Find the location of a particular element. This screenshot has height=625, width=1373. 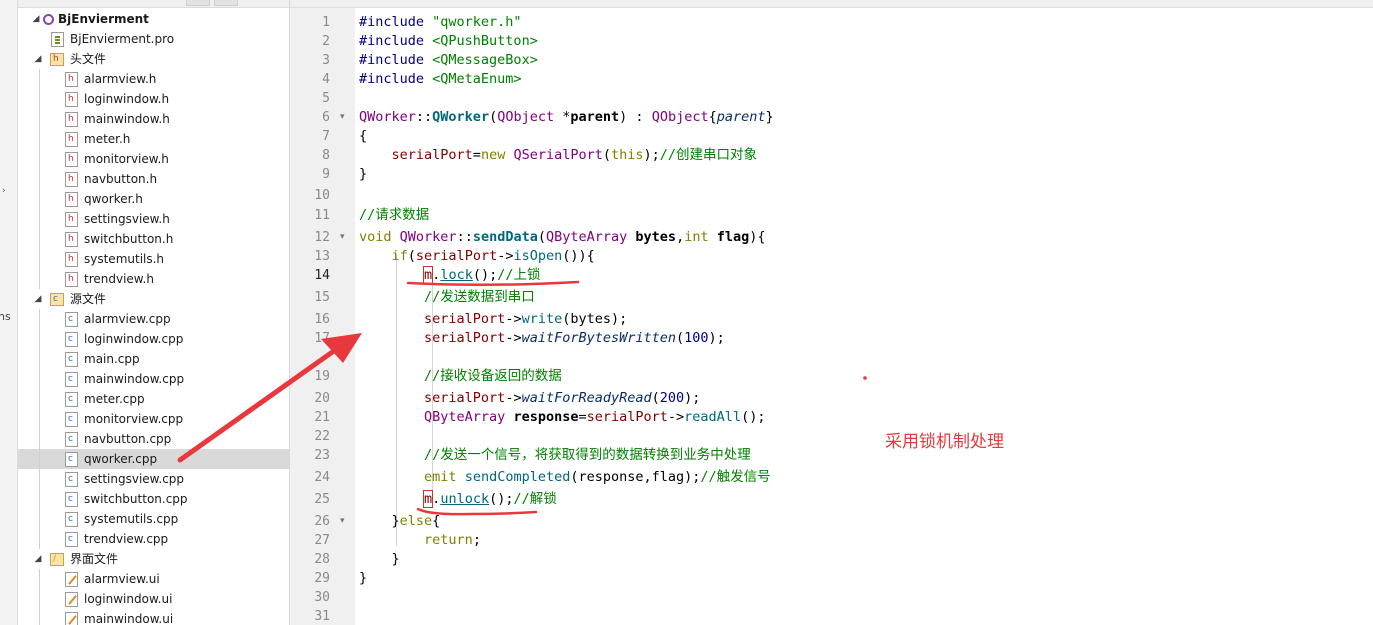

code-line-15: //发送数据到串口 is located at coordinates (447, 297).